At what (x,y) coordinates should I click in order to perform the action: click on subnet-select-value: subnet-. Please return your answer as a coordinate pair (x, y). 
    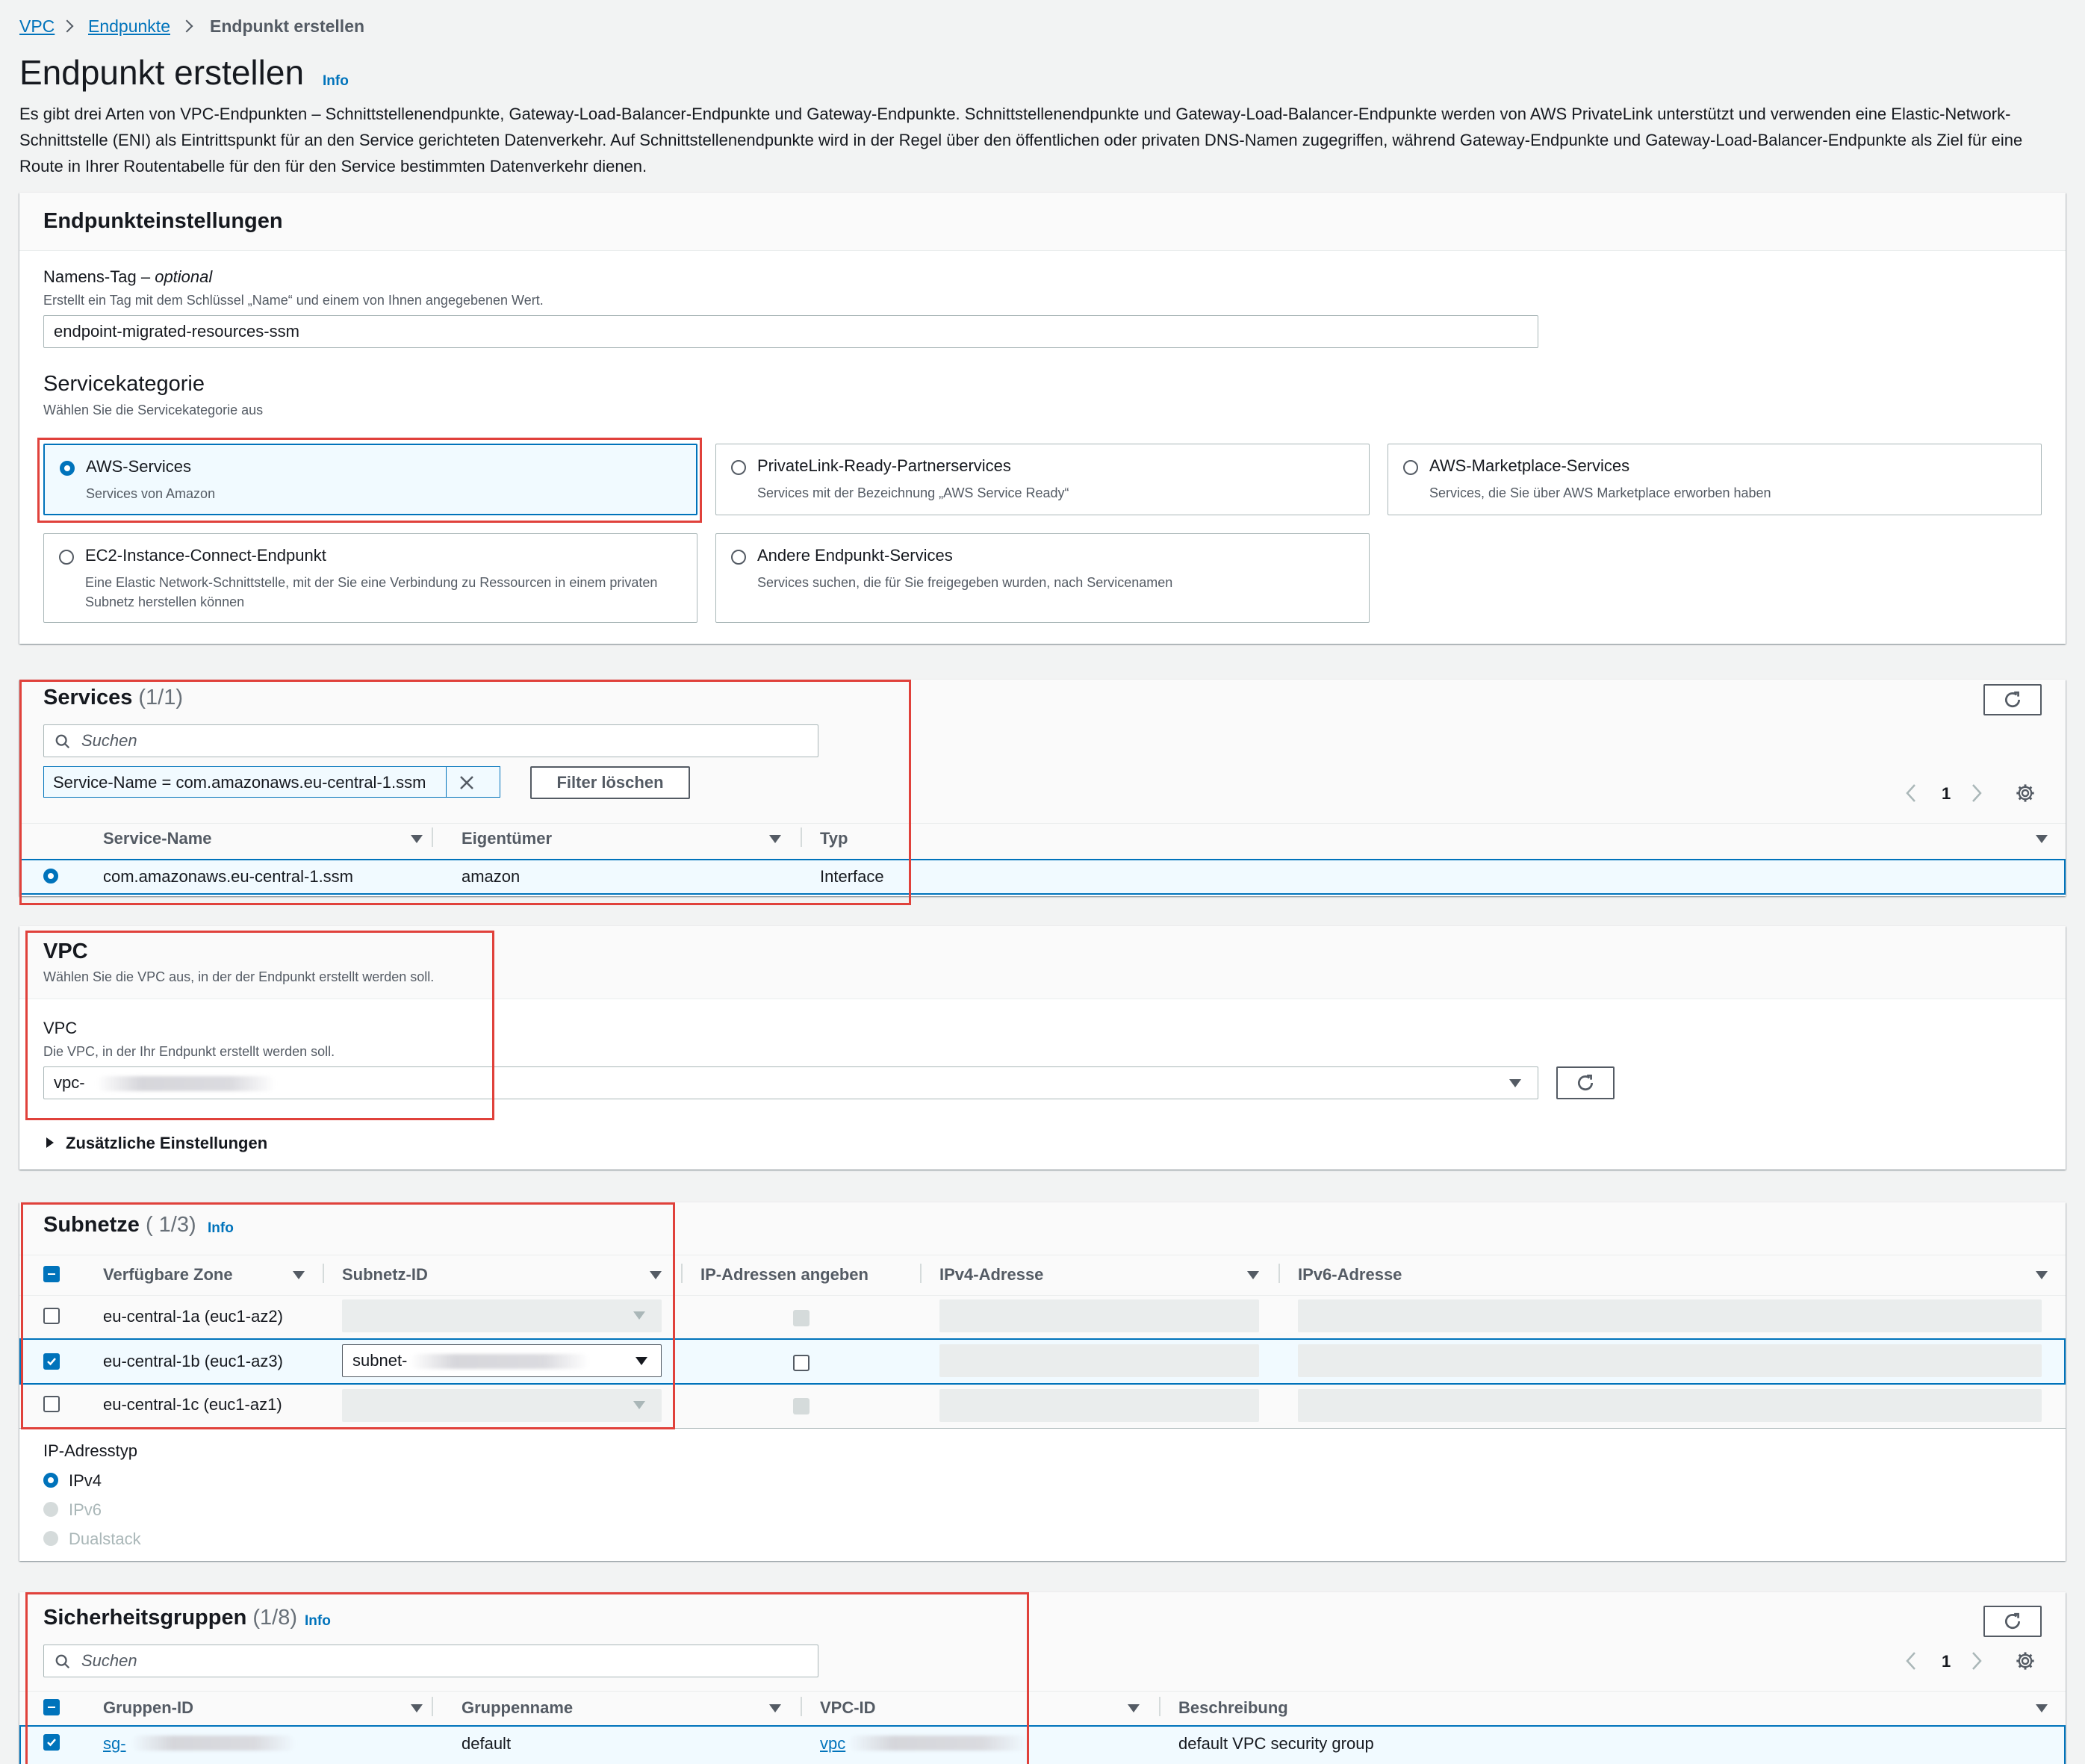
    Looking at the image, I should click on (380, 1360).